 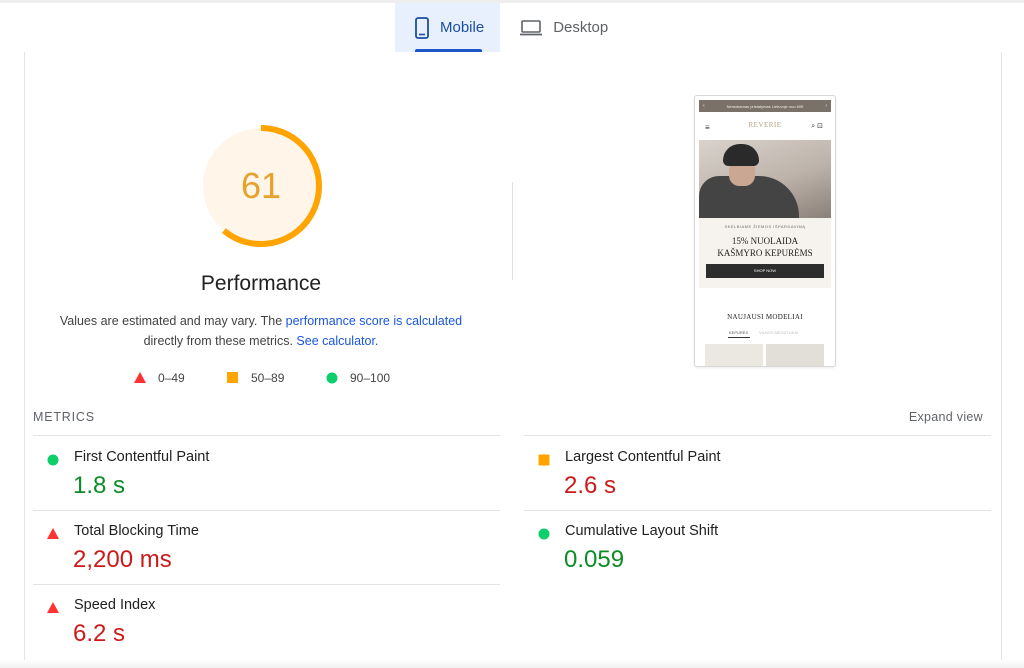 What do you see at coordinates (115, 605) in the screenshot?
I see `metric-label: Speed Index` at bounding box center [115, 605].